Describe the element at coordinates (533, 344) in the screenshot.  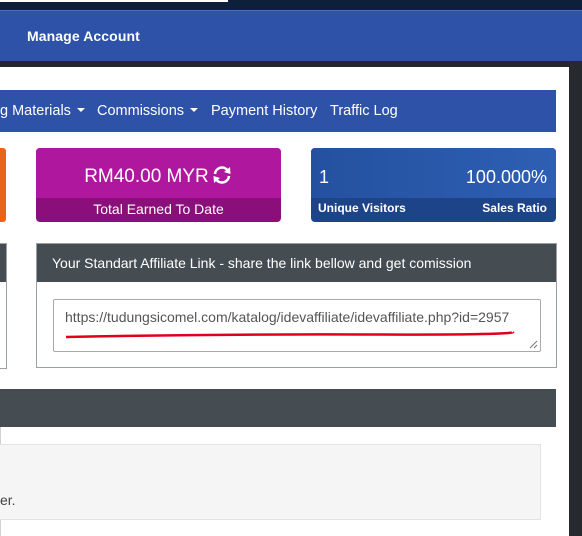
I see `resize-grip-icon` at that location.